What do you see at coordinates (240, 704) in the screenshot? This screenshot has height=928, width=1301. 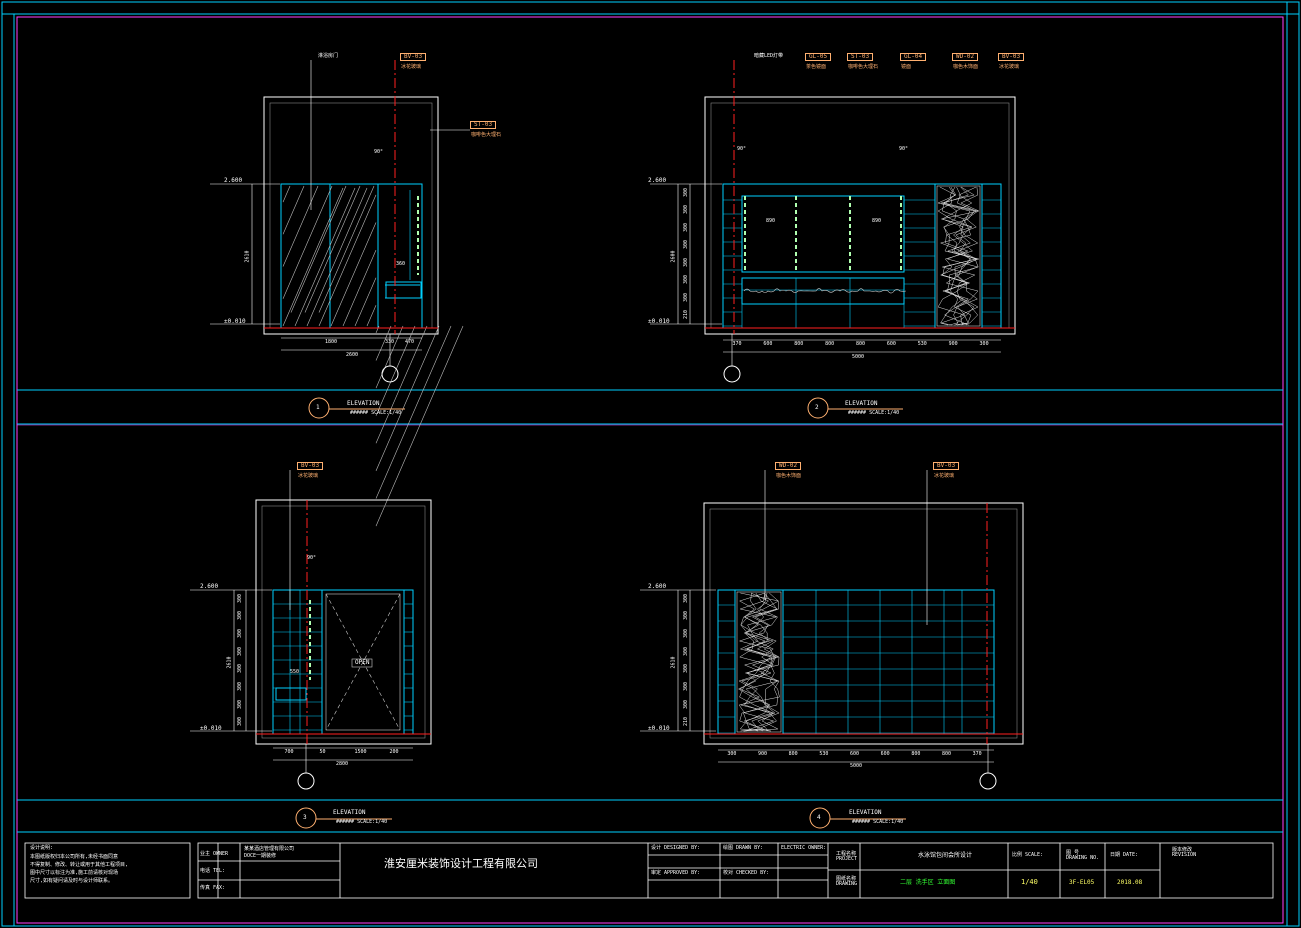 I see `vdim-e3-1: 300` at bounding box center [240, 704].